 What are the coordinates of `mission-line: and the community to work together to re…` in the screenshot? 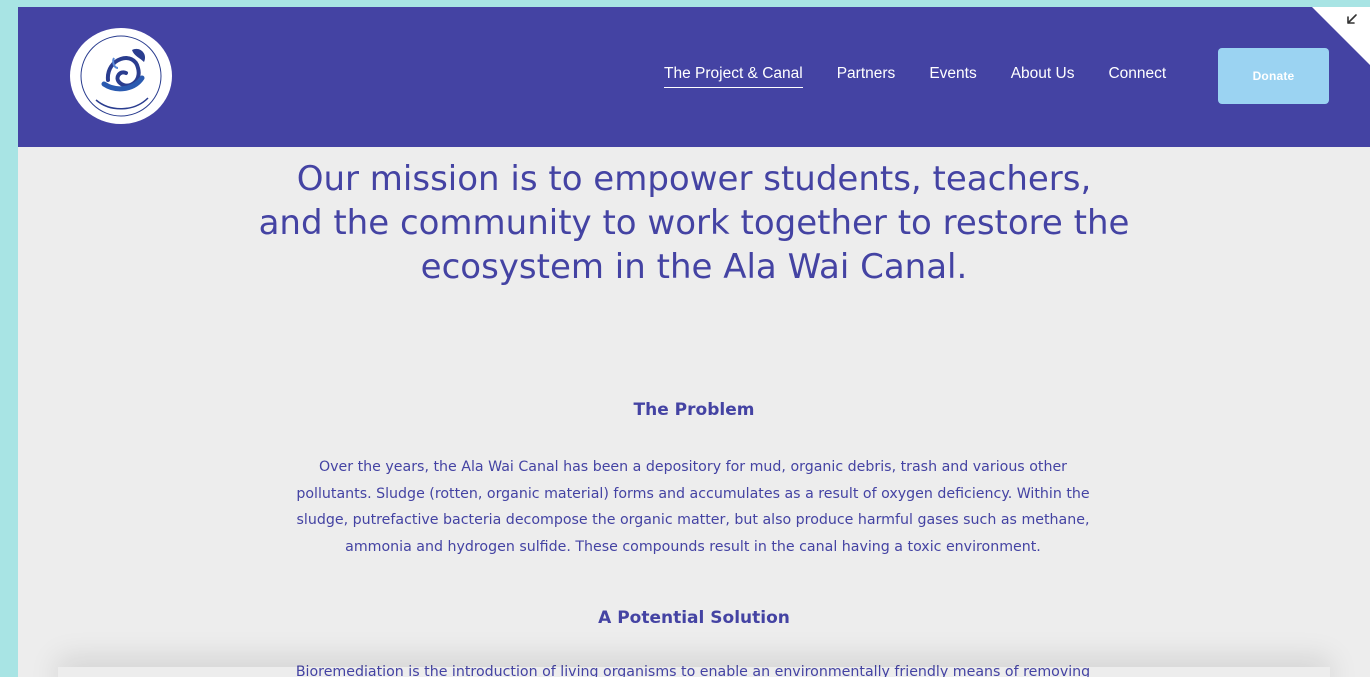 It's located at (694, 223).